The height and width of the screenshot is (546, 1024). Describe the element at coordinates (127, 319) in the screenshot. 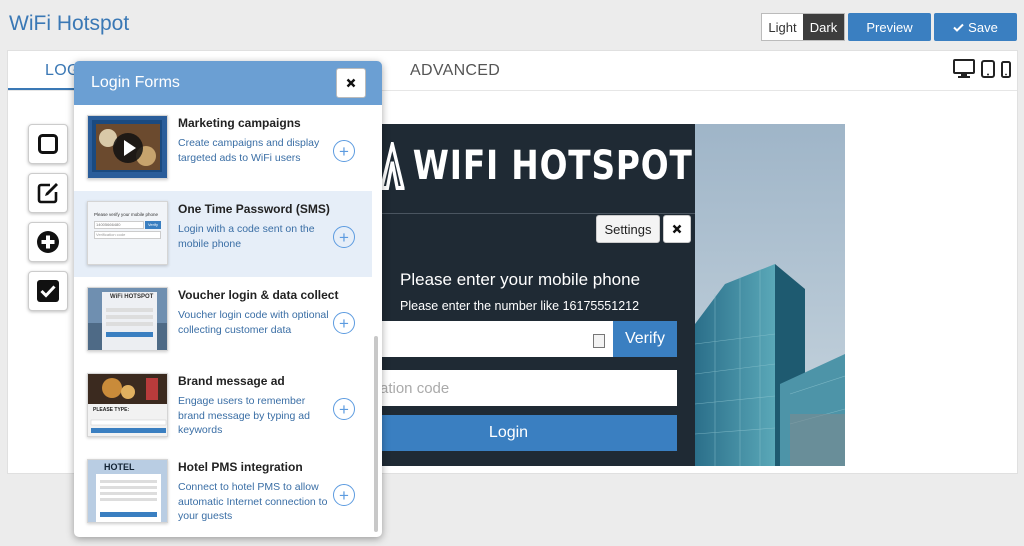

I see `voucher-thumbnail: WiFi HOTSPOT` at that location.